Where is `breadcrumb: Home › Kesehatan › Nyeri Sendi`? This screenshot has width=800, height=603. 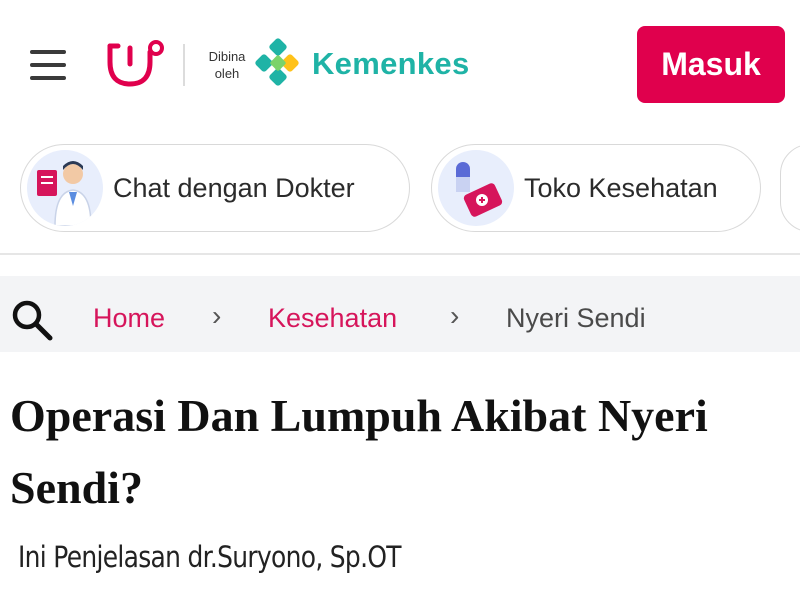 breadcrumb: Home › Kesehatan › Nyeri Sendi is located at coordinates (400, 314).